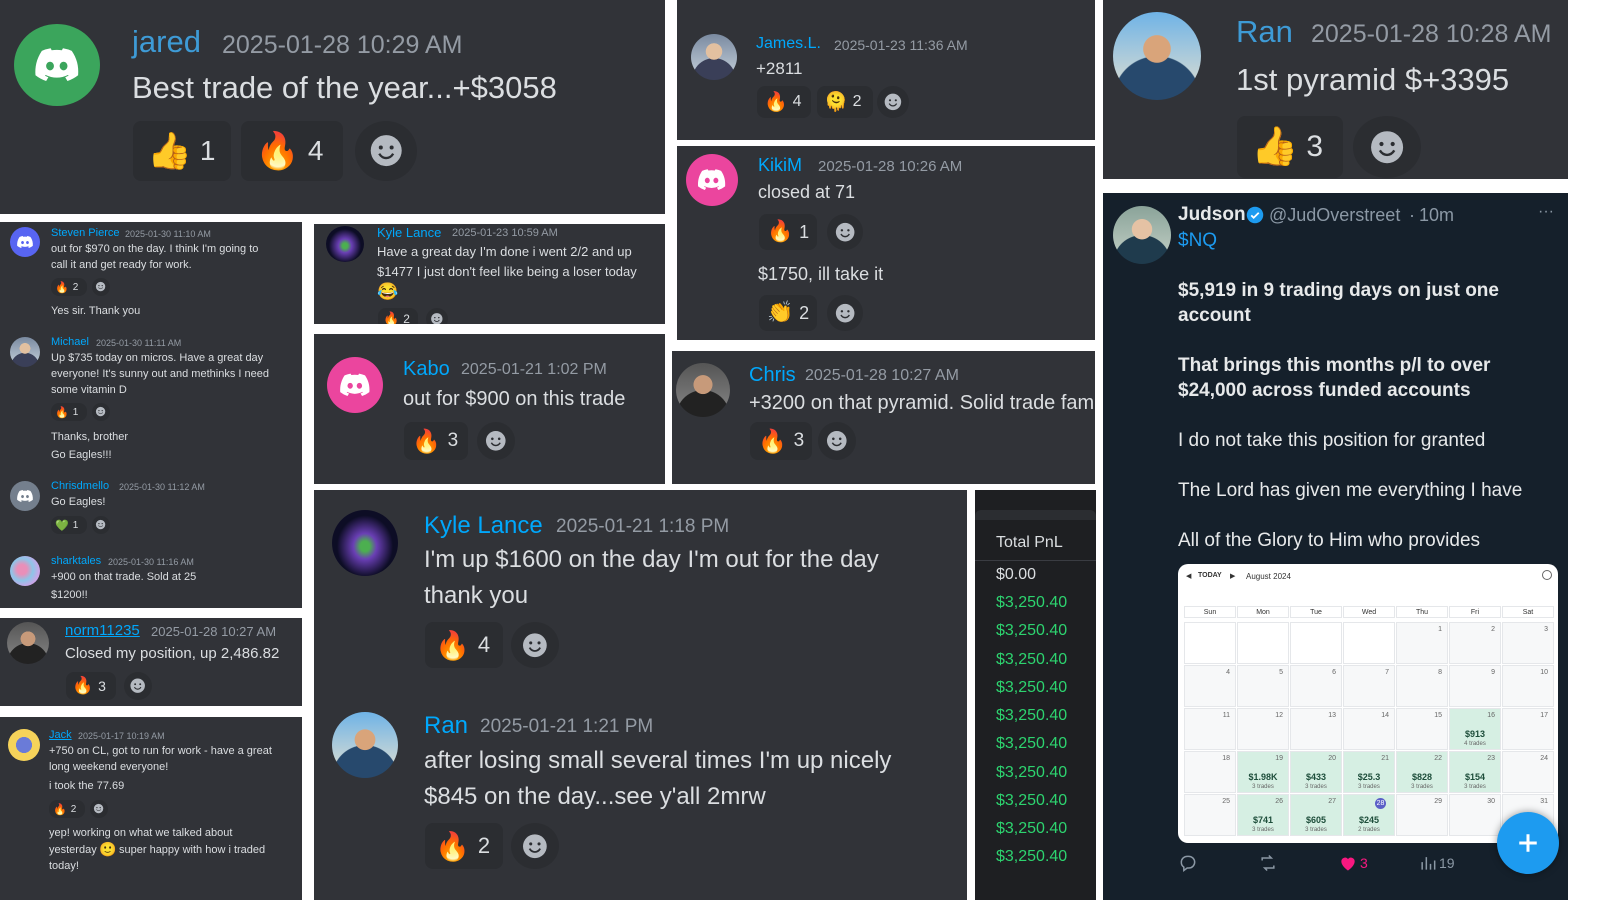  I want to click on calendar-day: 17, so click(1528, 729).